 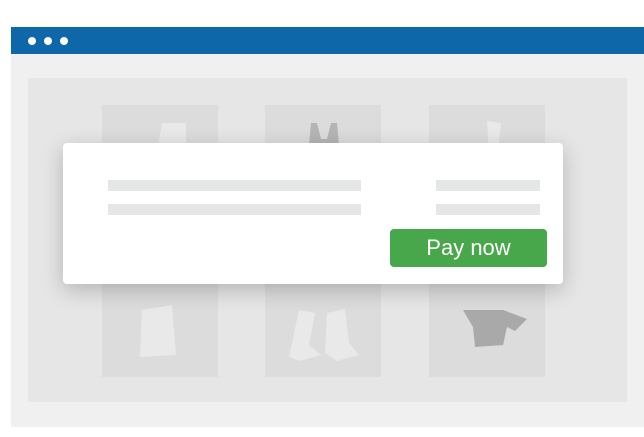 What do you see at coordinates (468, 248) in the screenshot?
I see `pay-now-button: Pay now` at bounding box center [468, 248].